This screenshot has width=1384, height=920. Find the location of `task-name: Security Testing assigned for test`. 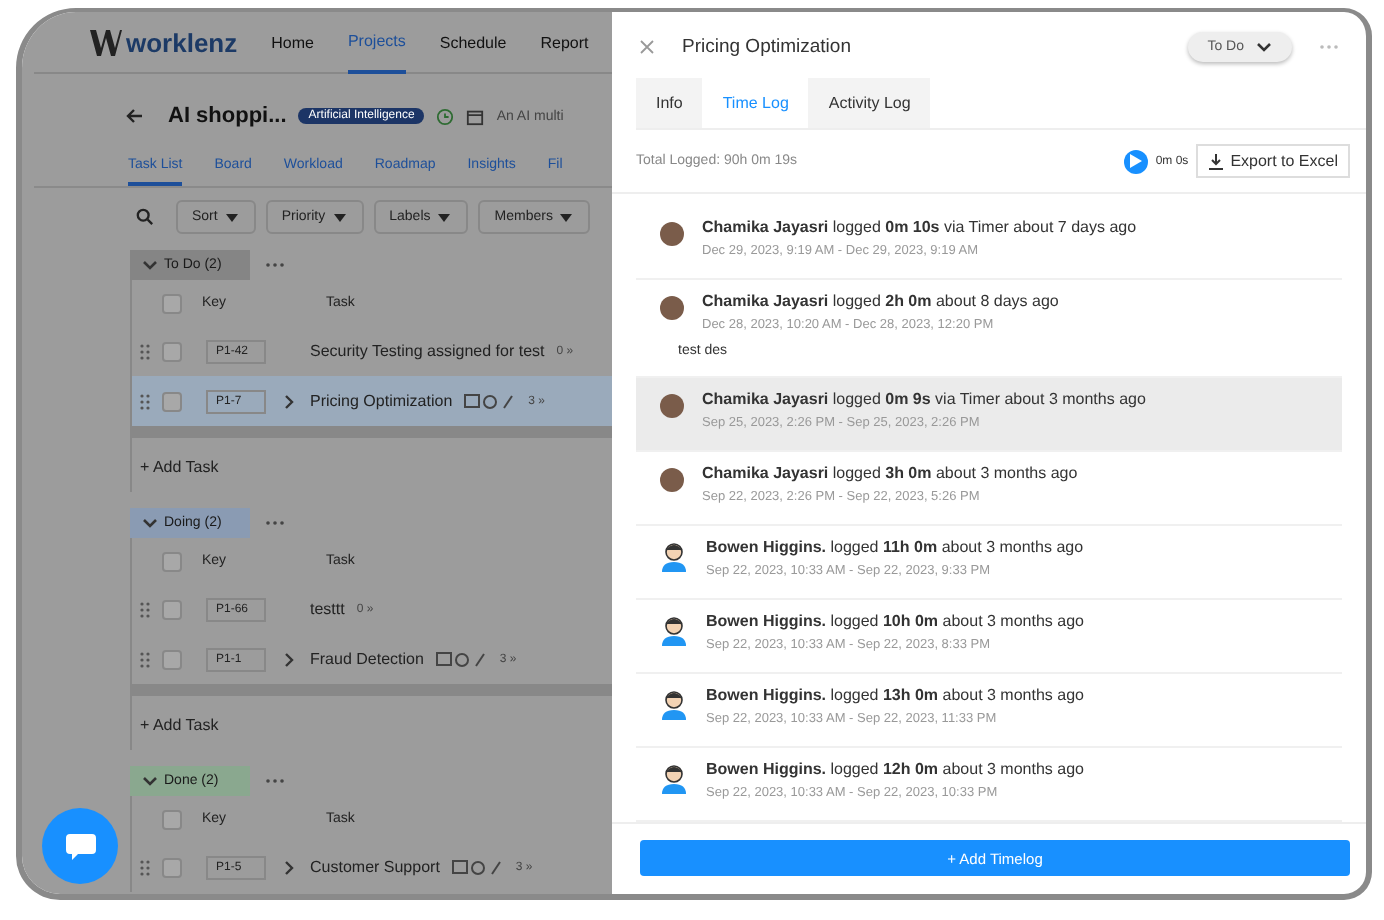

task-name: Security Testing assigned for test is located at coordinates (427, 351).